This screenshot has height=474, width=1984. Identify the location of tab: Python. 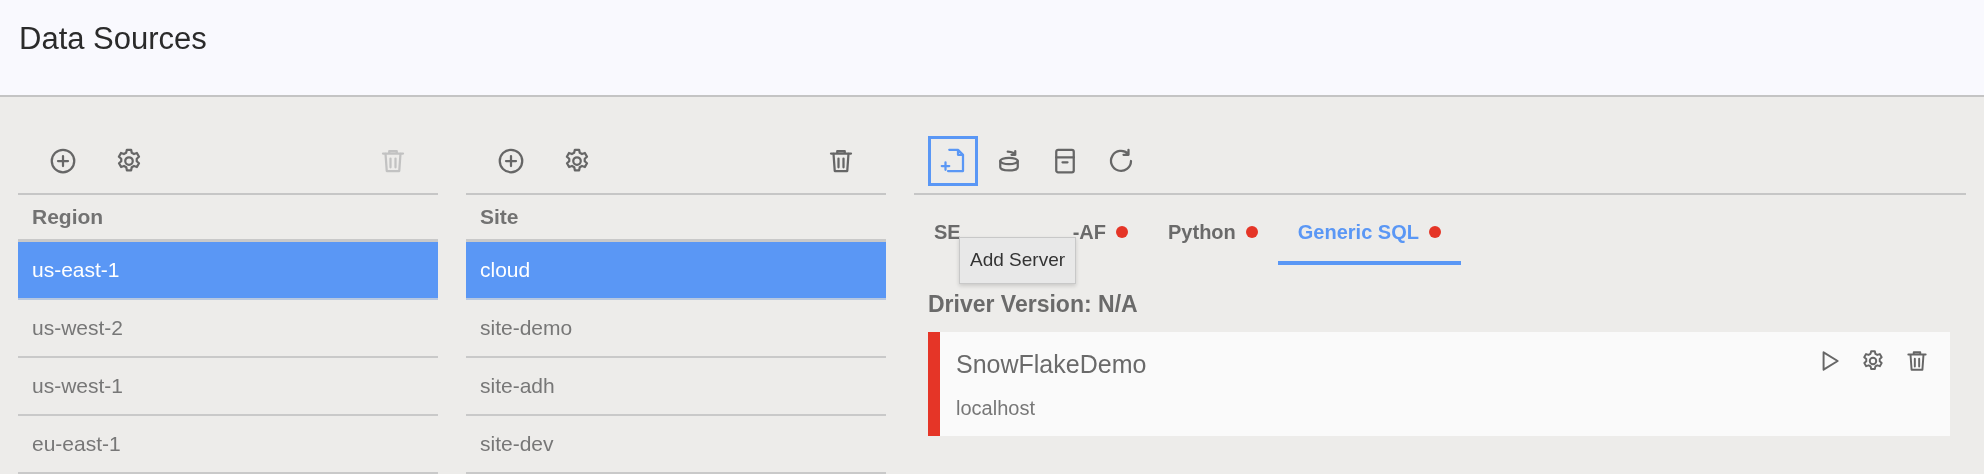
(1213, 230).